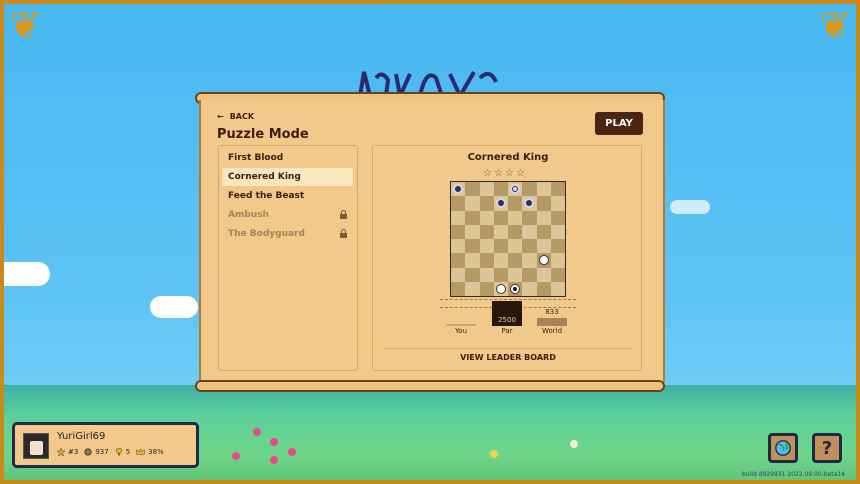  I want to click on score-guide-line, so click(508, 299).